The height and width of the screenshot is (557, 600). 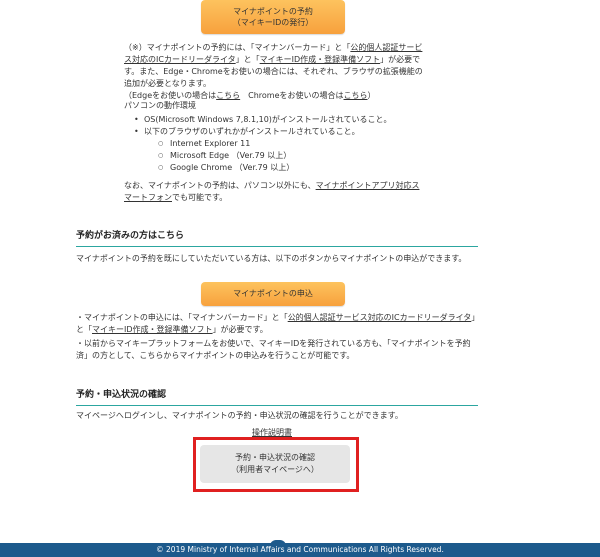 What do you see at coordinates (228, 95) in the screenshot?
I see `edge-extension-link: こちら` at bounding box center [228, 95].